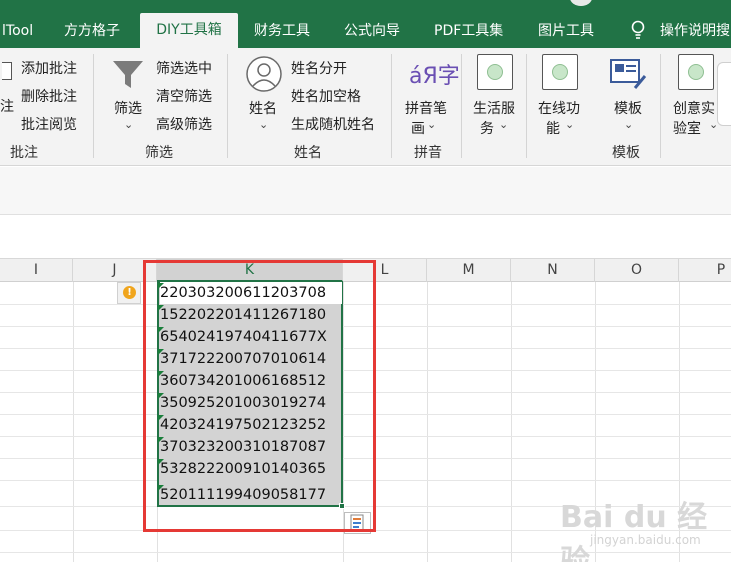  What do you see at coordinates (628, 108) in the screenshot?
I see `template-button: 模板` at bounding box center [628, 108].